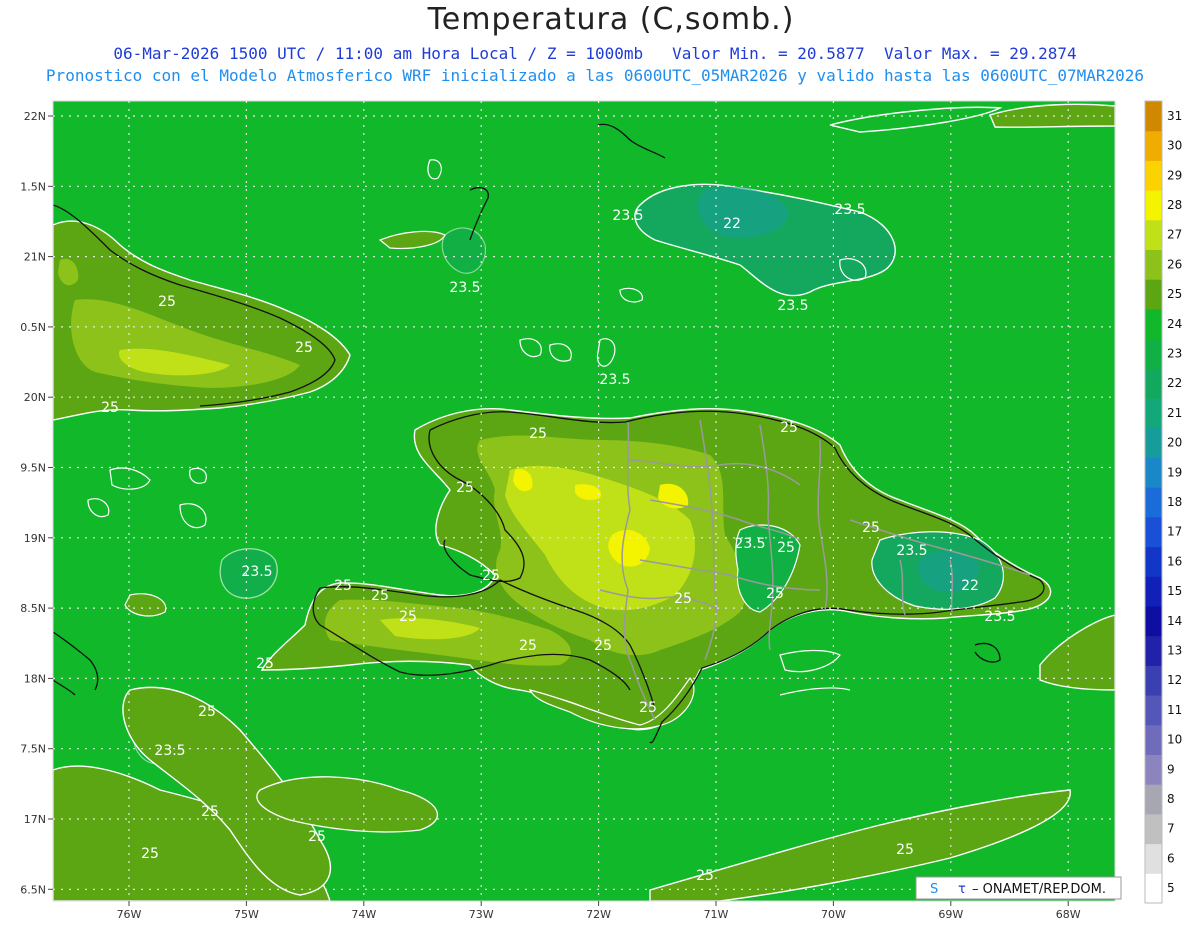 The image size is (1200, 927). What do you see at coordinates (1174, 383) in the screenshot?
I see `colorbar-label: 22` at bounding box center [1174, 383].